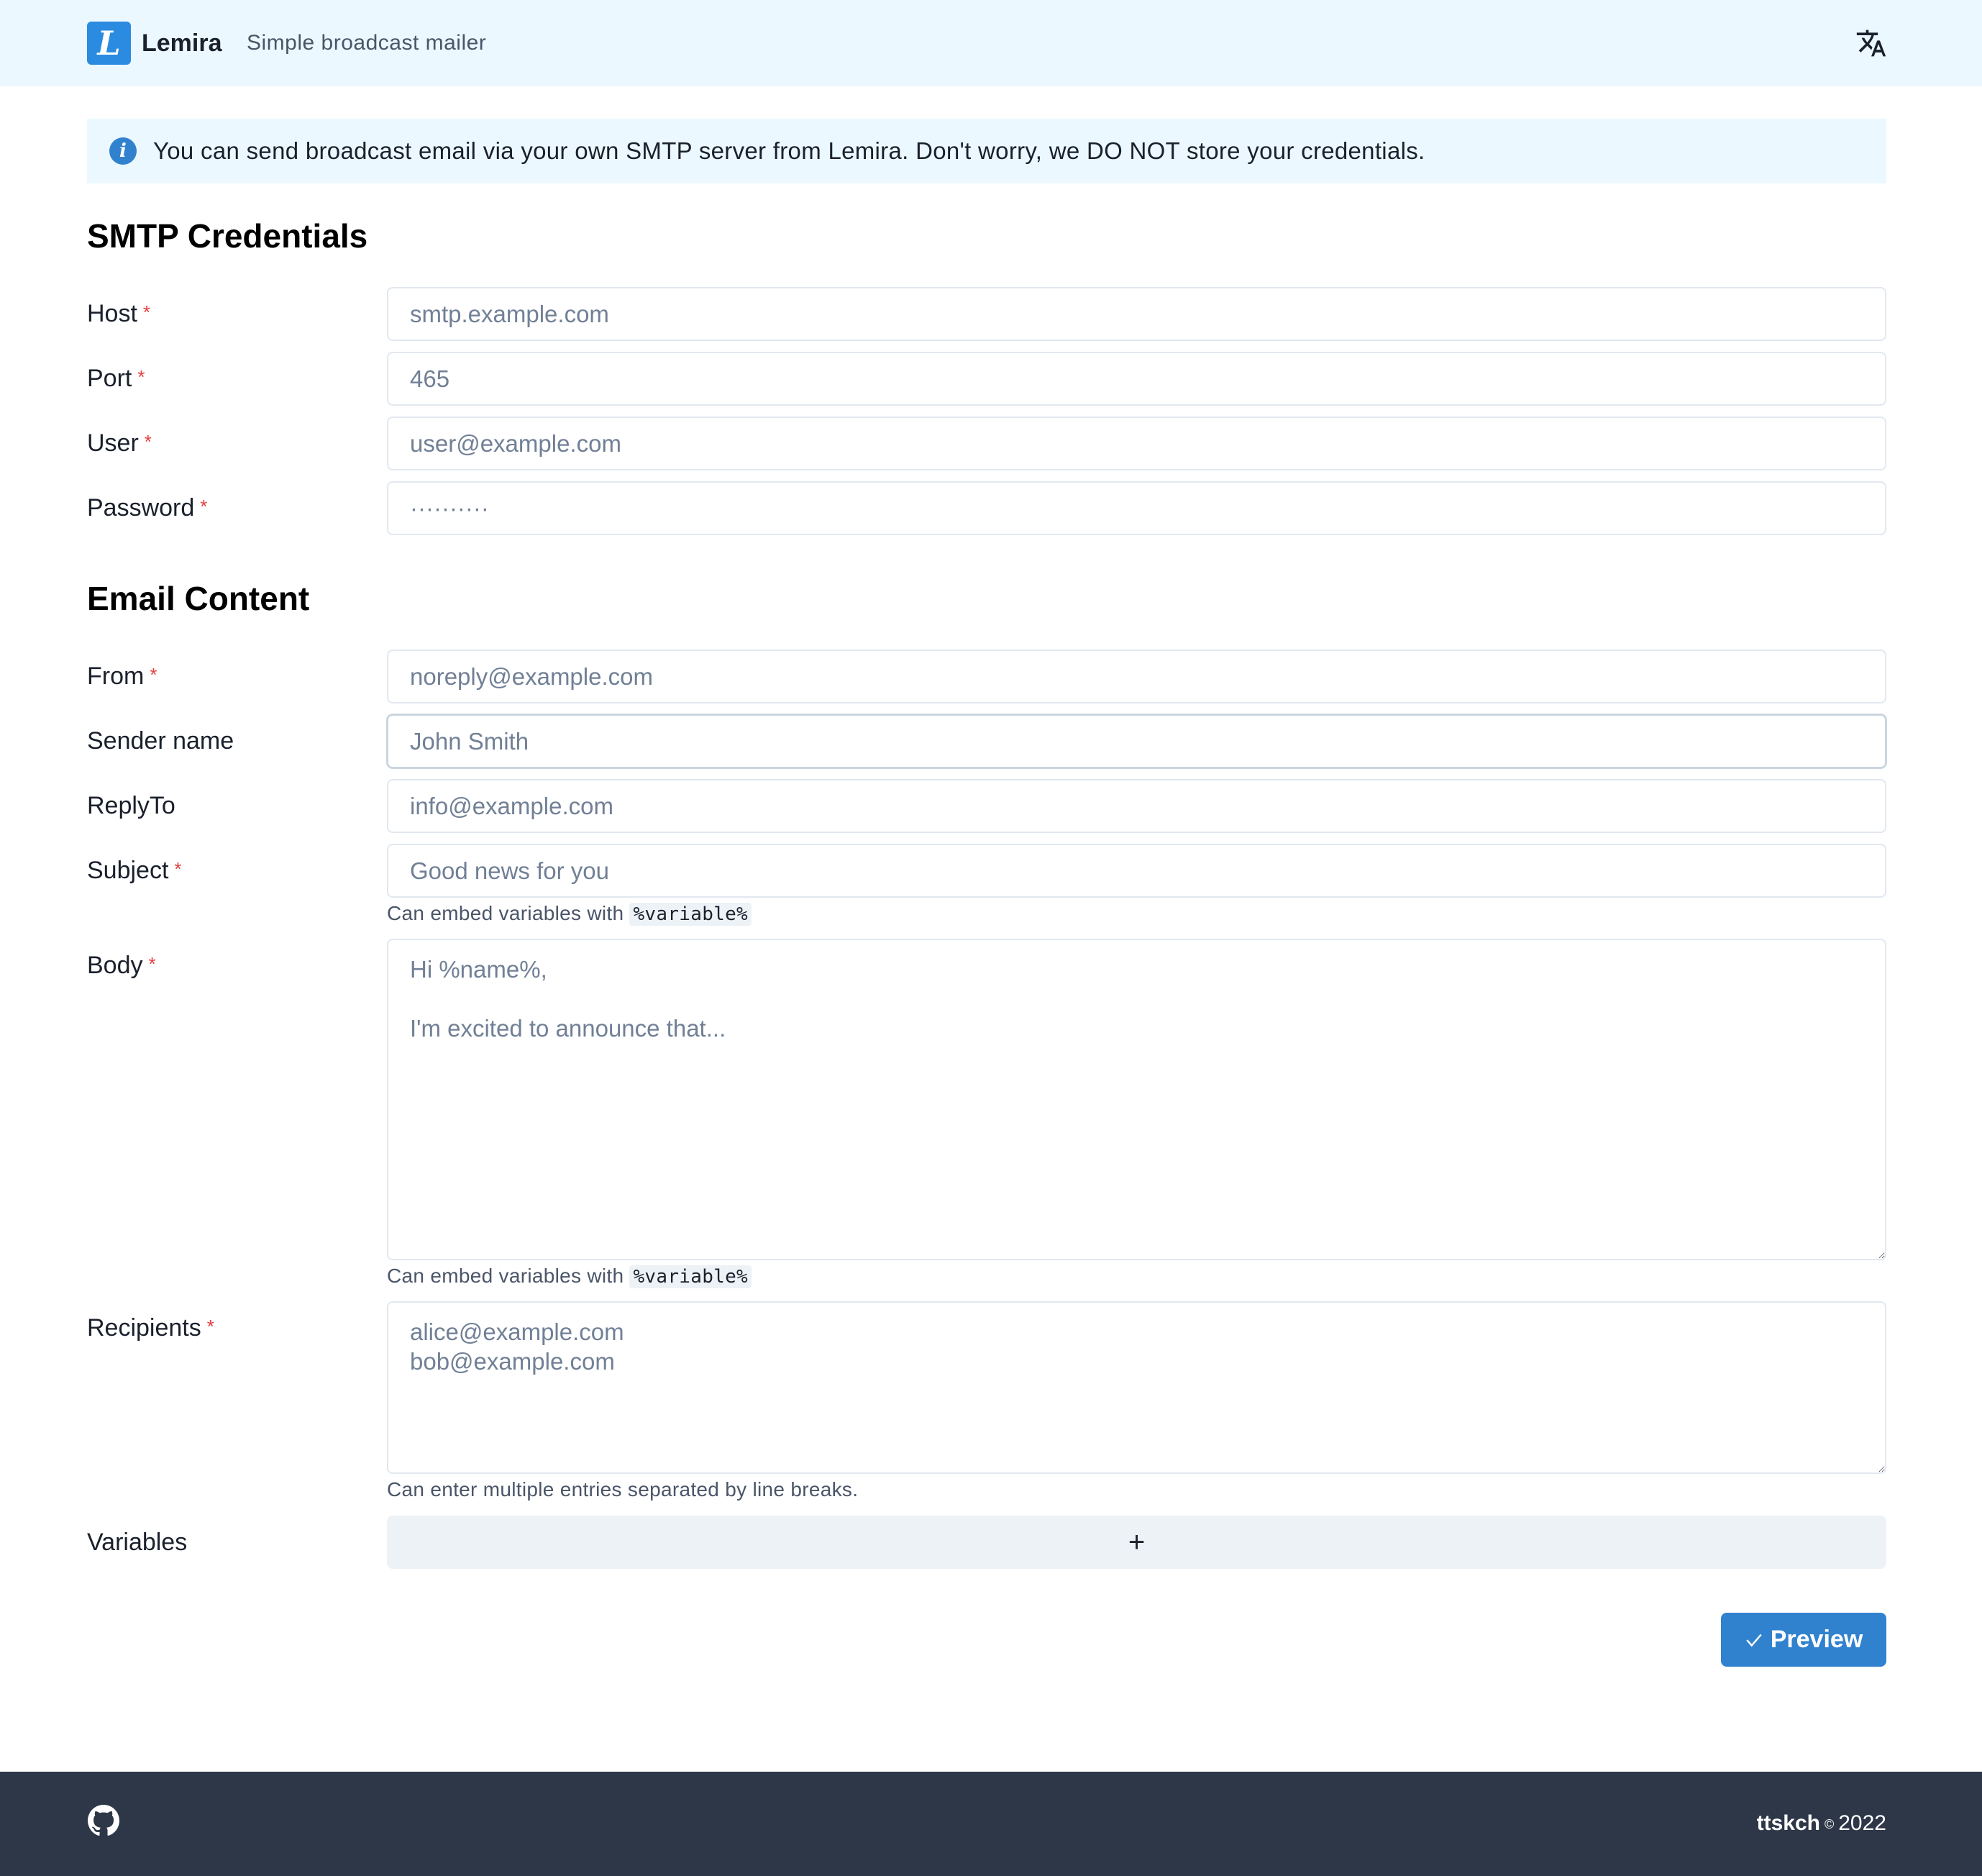  I want to click on preview-button: Preview, so click(1803, 1640).